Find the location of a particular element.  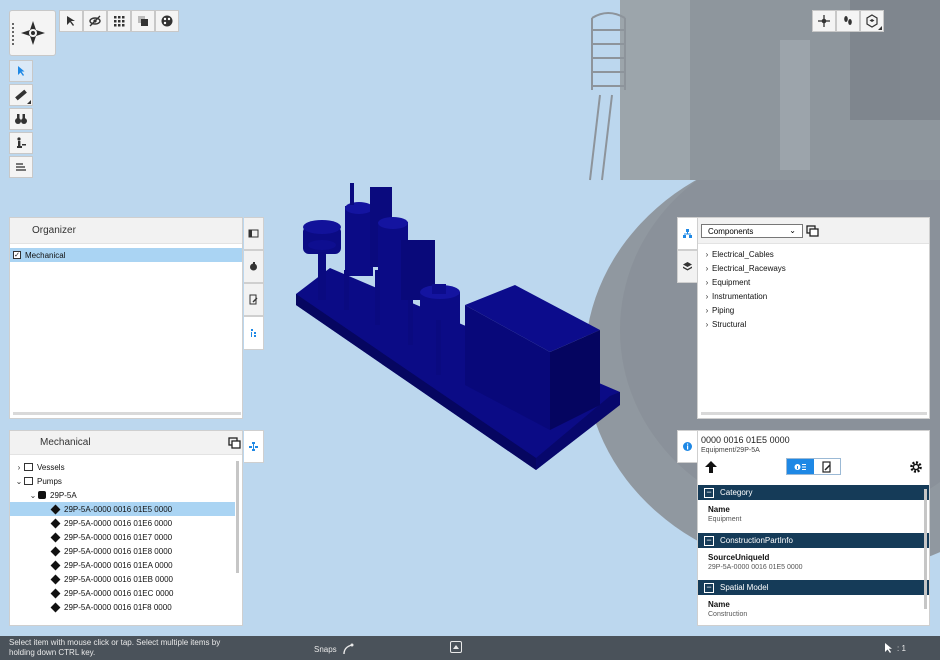

tree-node-pumps: ⌄ Pumps is located at coordinates (126, 481).